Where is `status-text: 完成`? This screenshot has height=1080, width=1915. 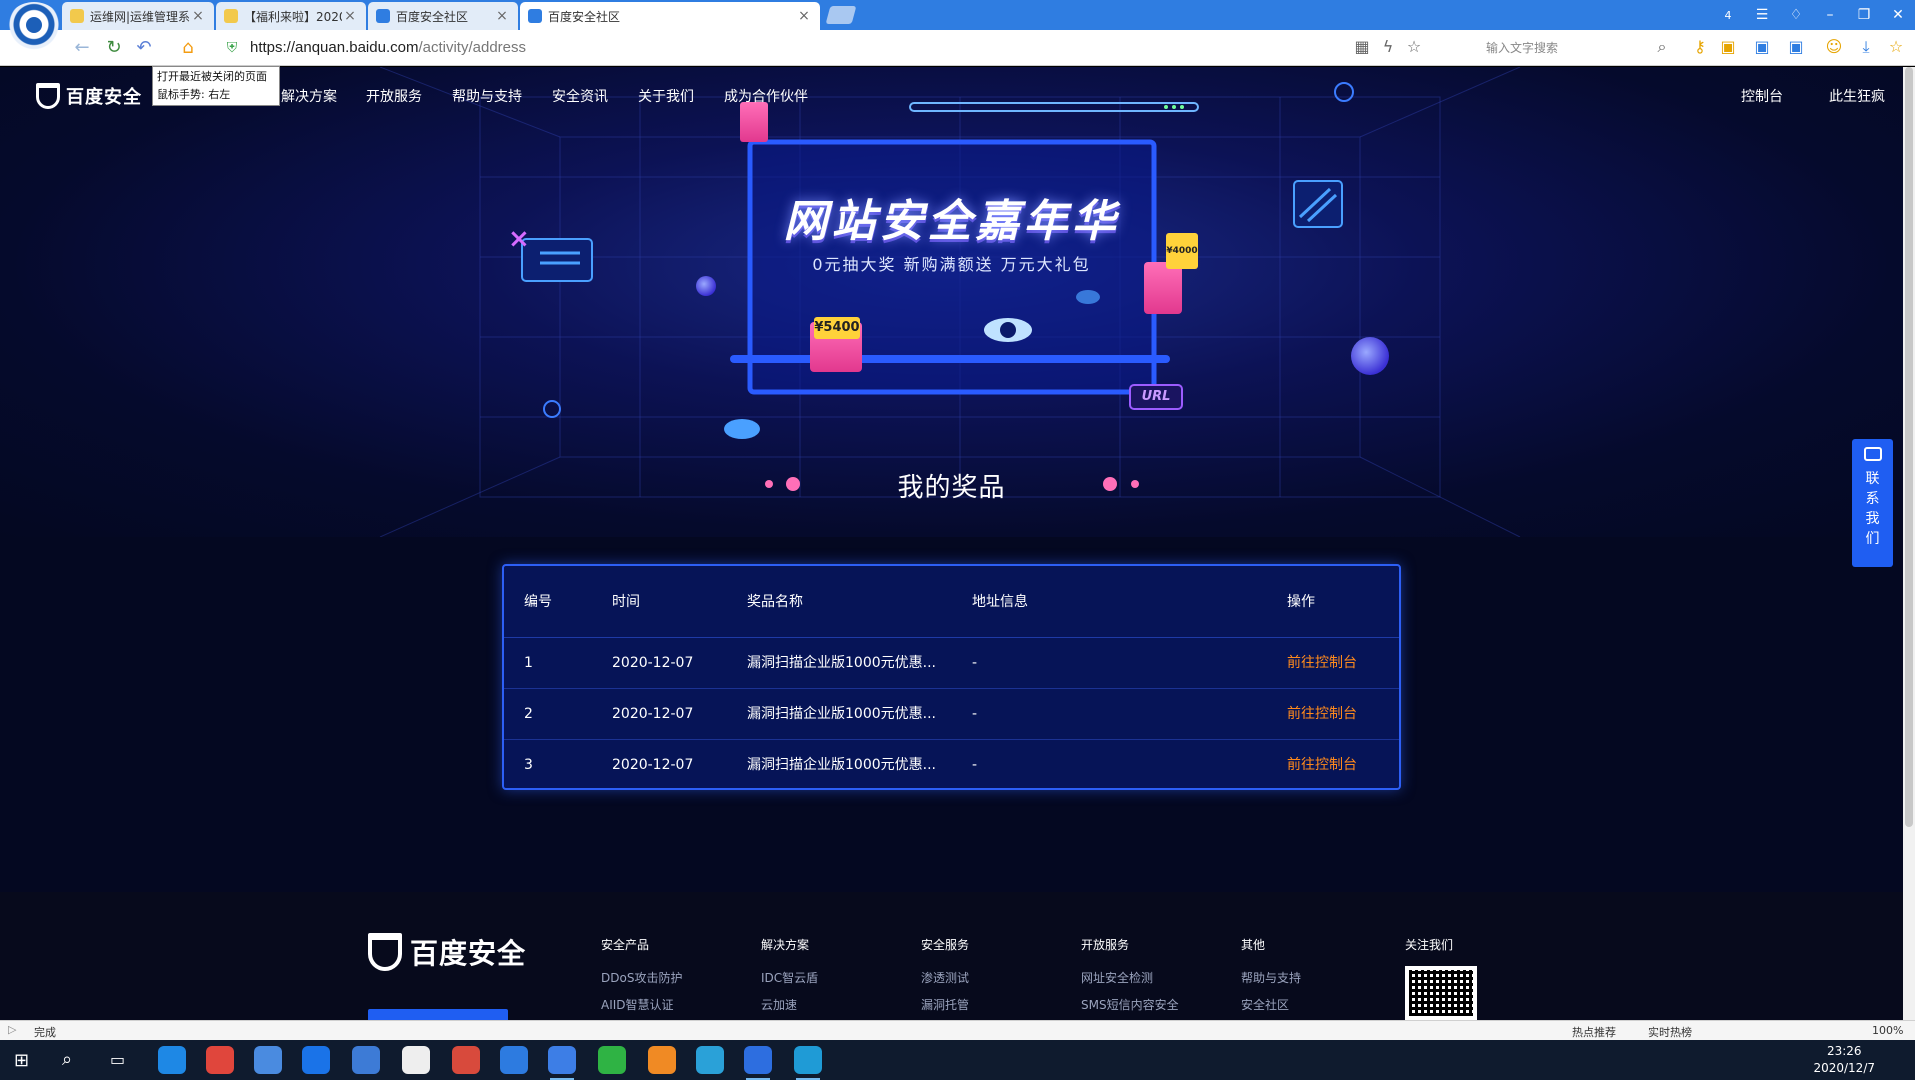
status-text: 完成 is located at coordinates (45, 1032).